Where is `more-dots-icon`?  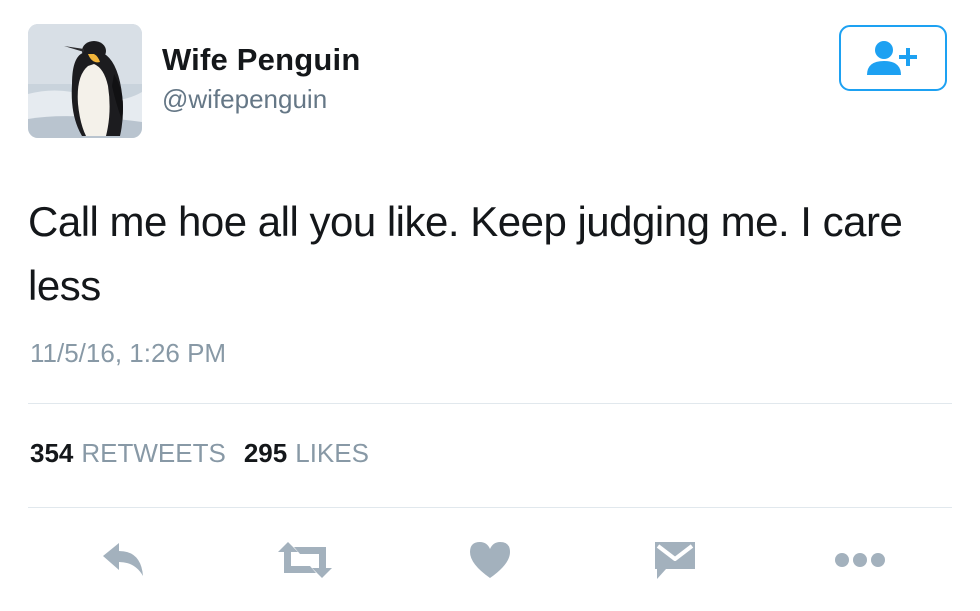
more-dots-icon is located at coordinates (860, 560).